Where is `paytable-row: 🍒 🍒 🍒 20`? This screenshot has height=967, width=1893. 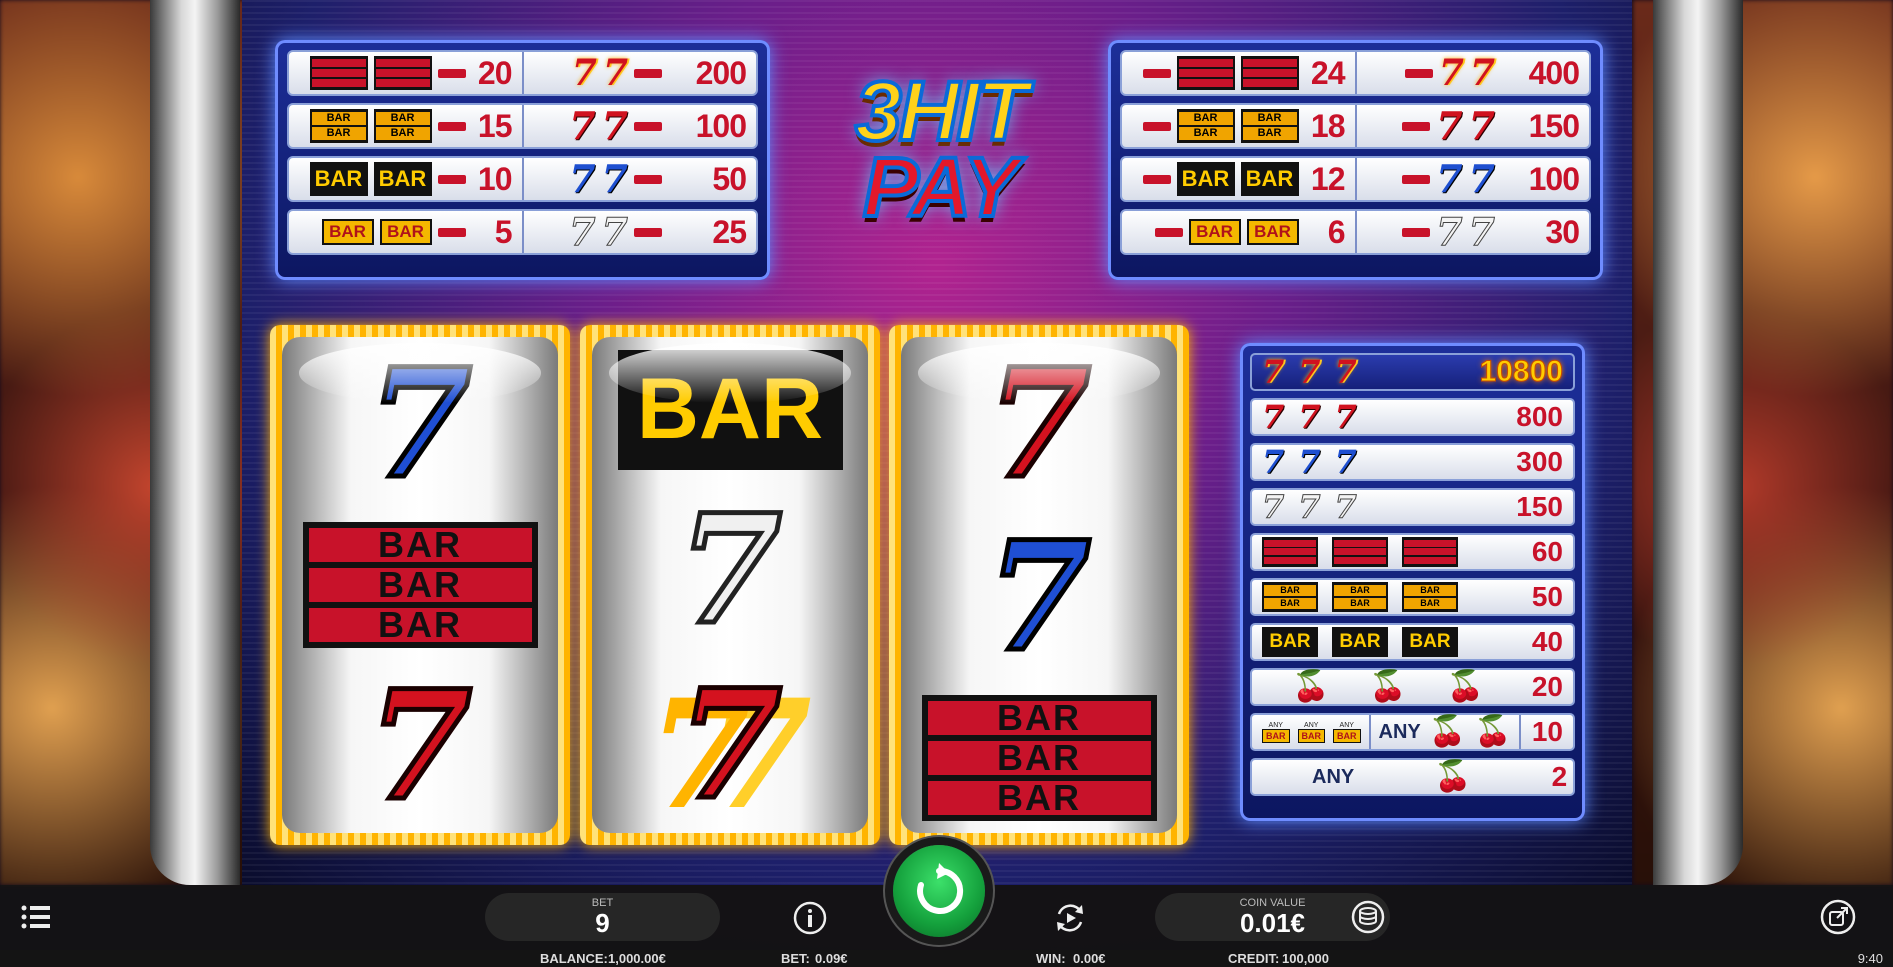 paytable-row: 🍒 🍒 🍒 20 is located at coordinates (1412, 687).